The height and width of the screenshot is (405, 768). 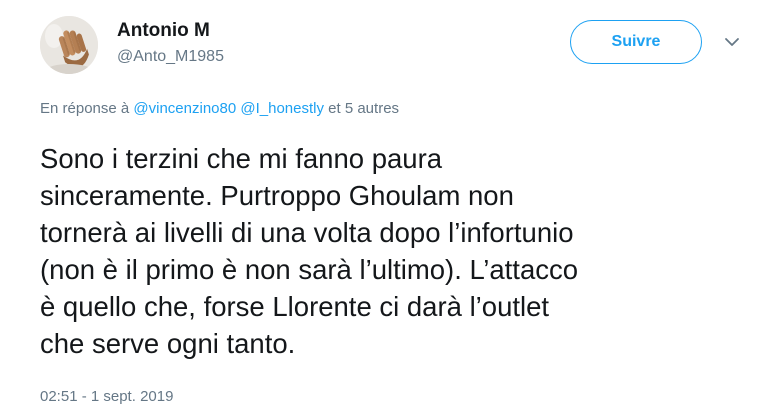 What do you see at coordinates (163, 31) in the screenshot?
I see `author-name: Antonio M` at bounding box center [163, 31].